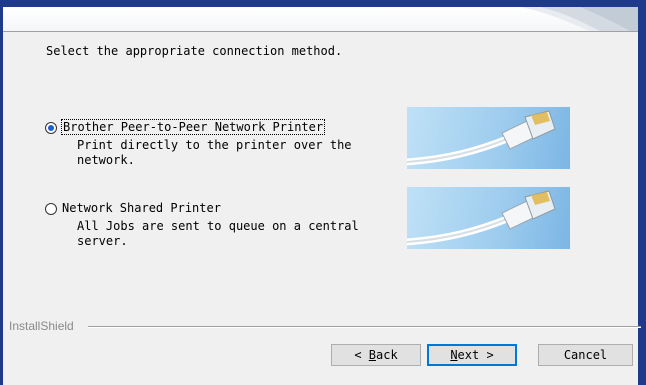 The height and width of the screenshot is (385, 646). I want to click on back-button-rest: ack, so click(387, 355).